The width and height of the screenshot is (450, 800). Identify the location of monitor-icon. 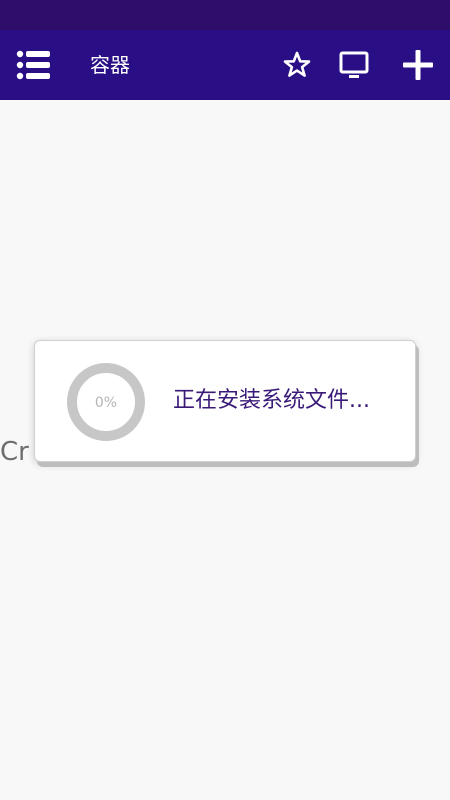
(354, 64).